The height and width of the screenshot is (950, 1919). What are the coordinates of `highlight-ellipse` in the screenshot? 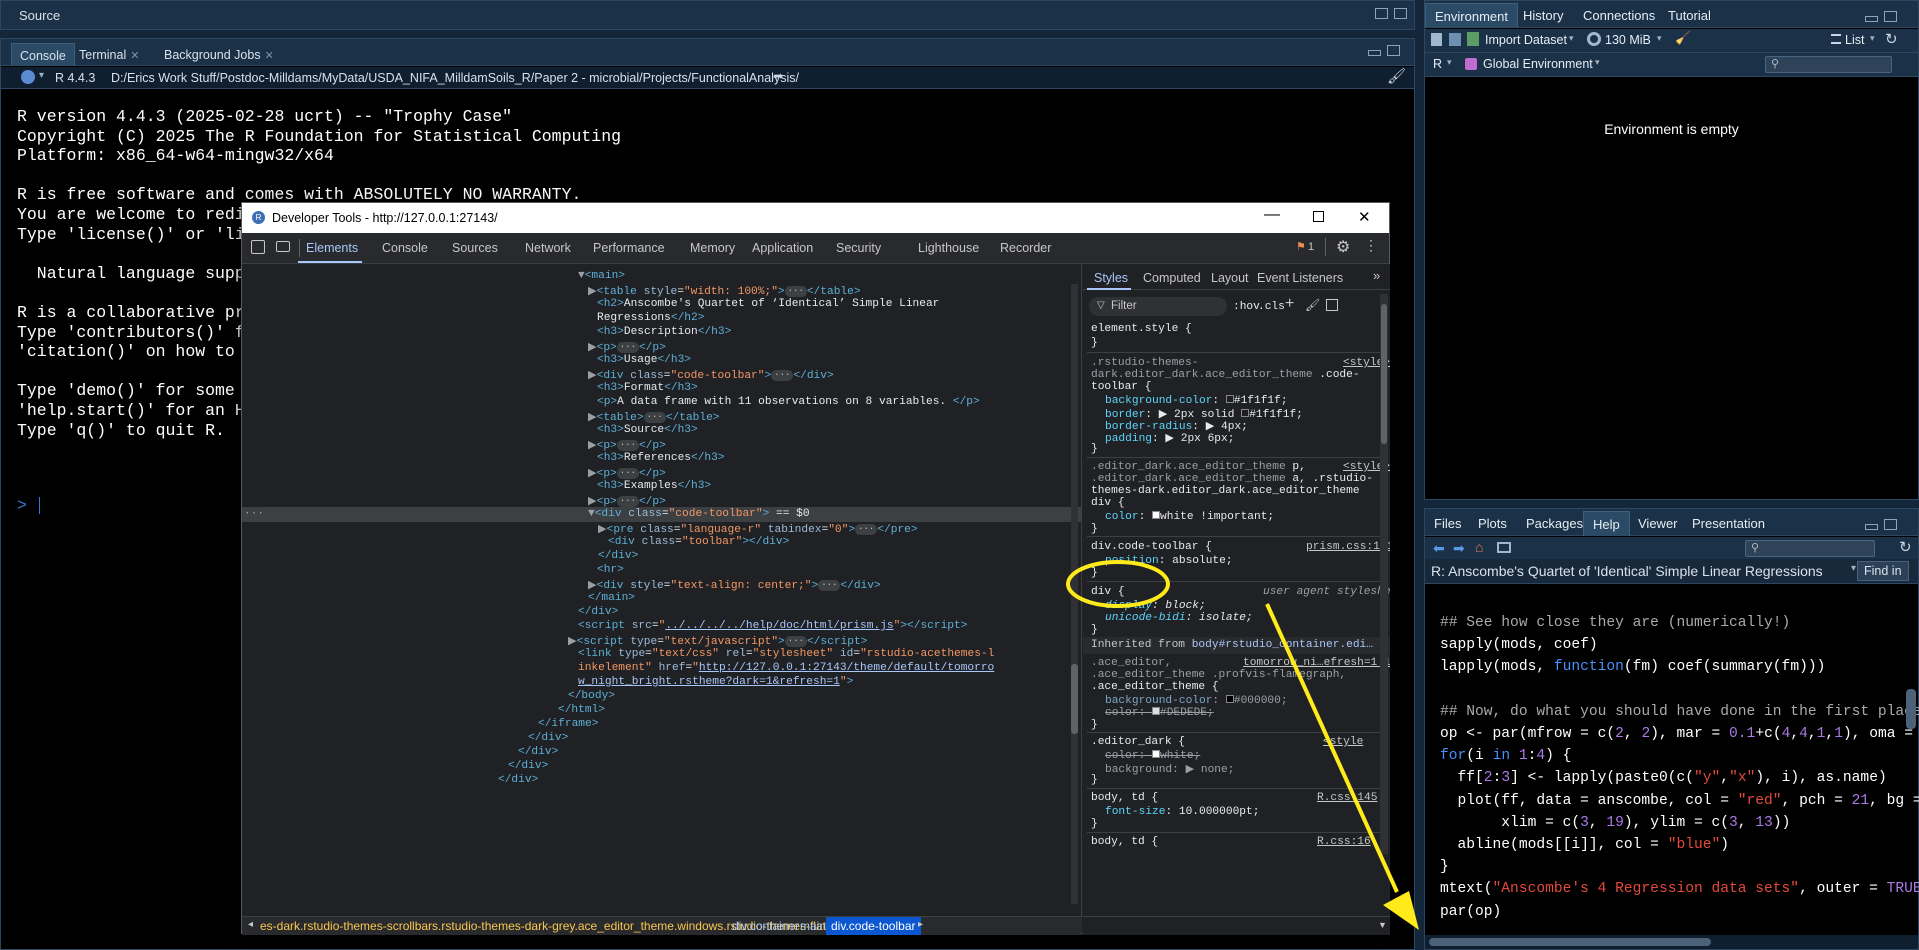 It's located at (1118, 584).